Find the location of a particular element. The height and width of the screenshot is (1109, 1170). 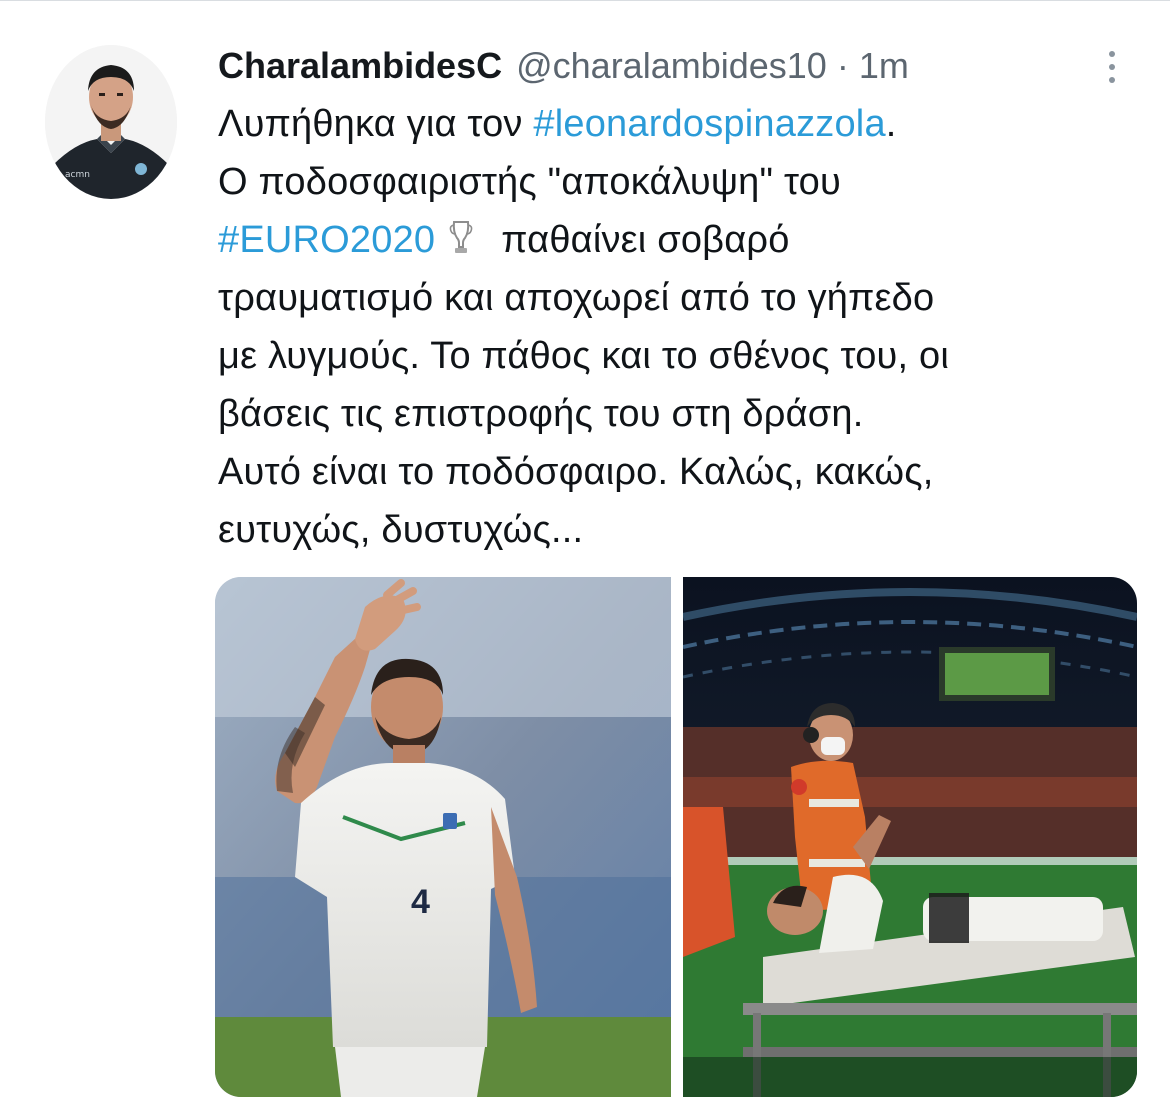

text-line-3: #EURO2020 παθαίνει σοβαρό is located at coordinates (678, 240).